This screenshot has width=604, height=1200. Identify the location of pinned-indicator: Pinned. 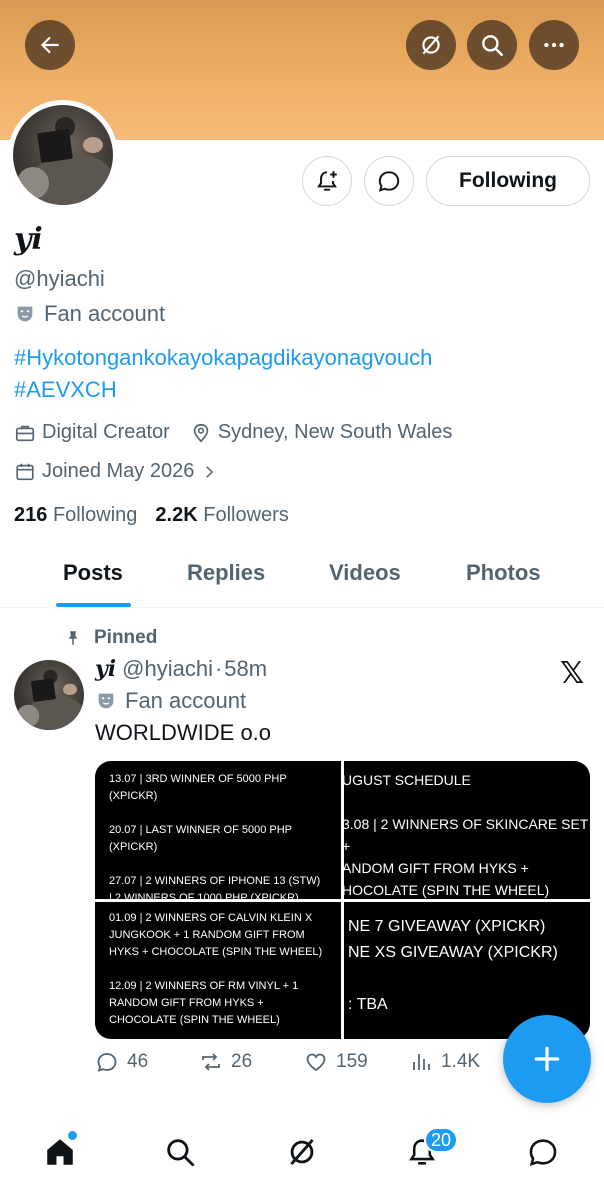
(110, 638).